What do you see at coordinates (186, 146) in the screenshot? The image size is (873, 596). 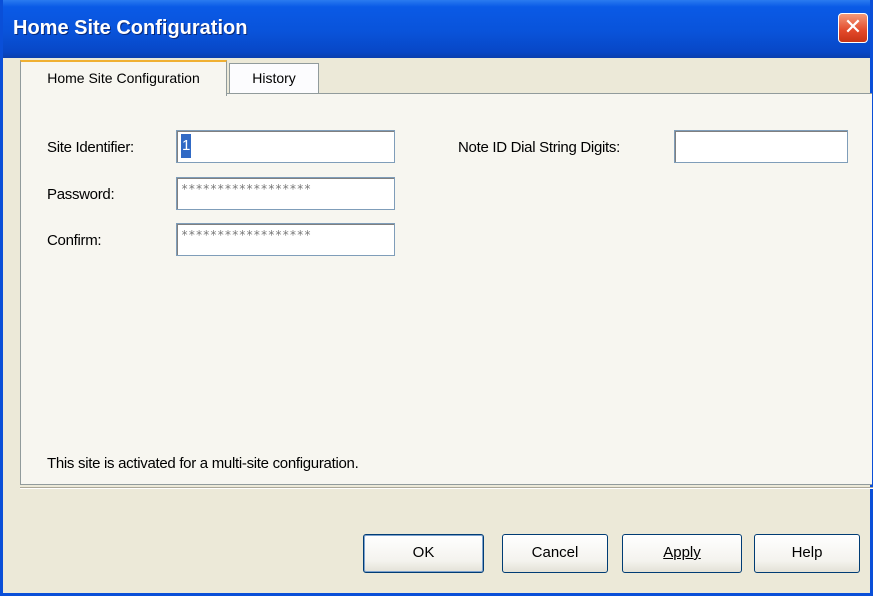 I see `site-identifier-value: 1` at bounding box center [186, 146].